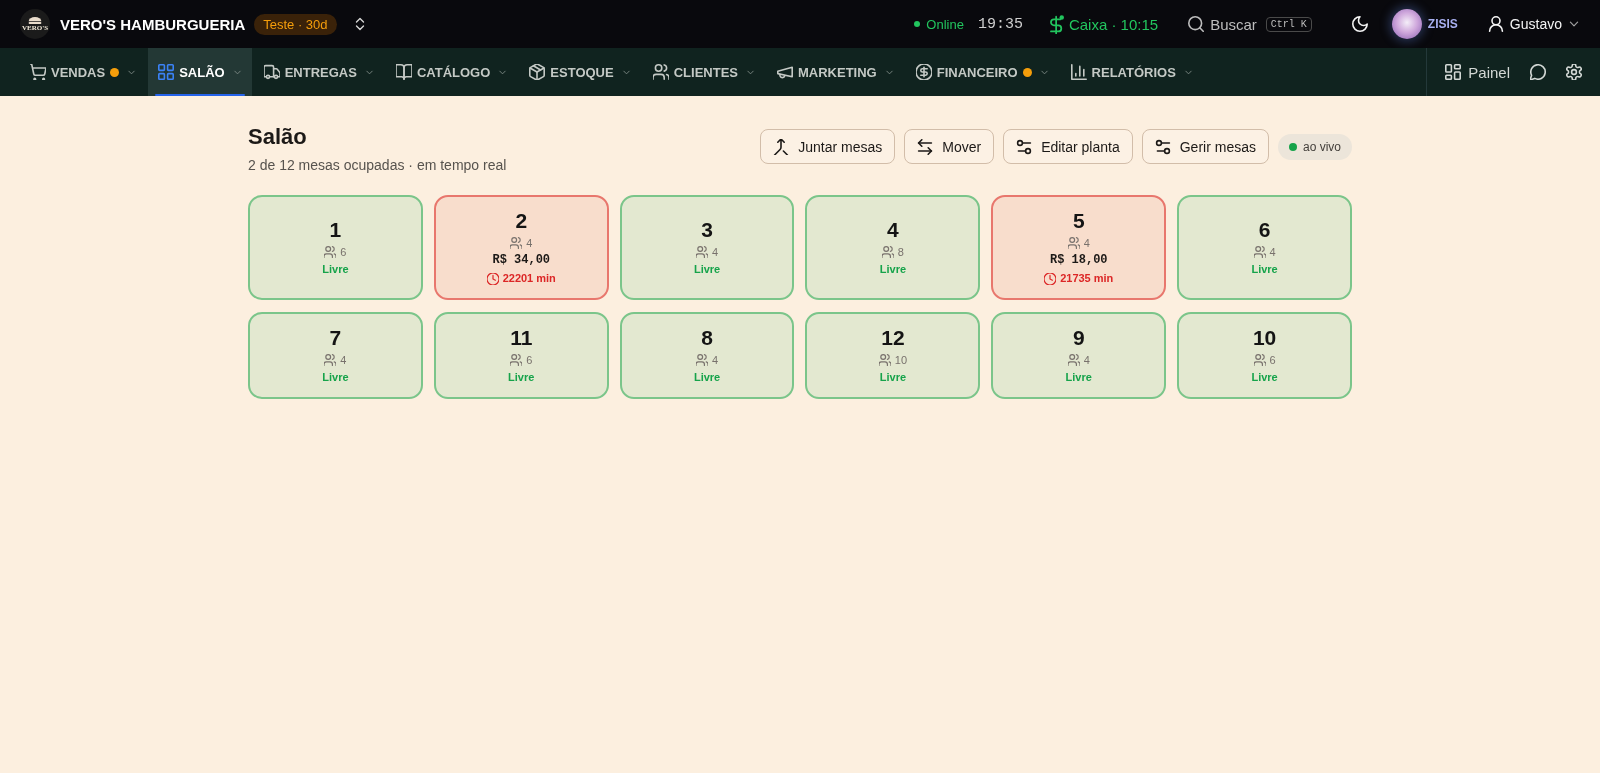 The image size is (1600, 773). Describe the element at coordinates (893, 338) in the screenshot. I see `table-number: 12` at that location.